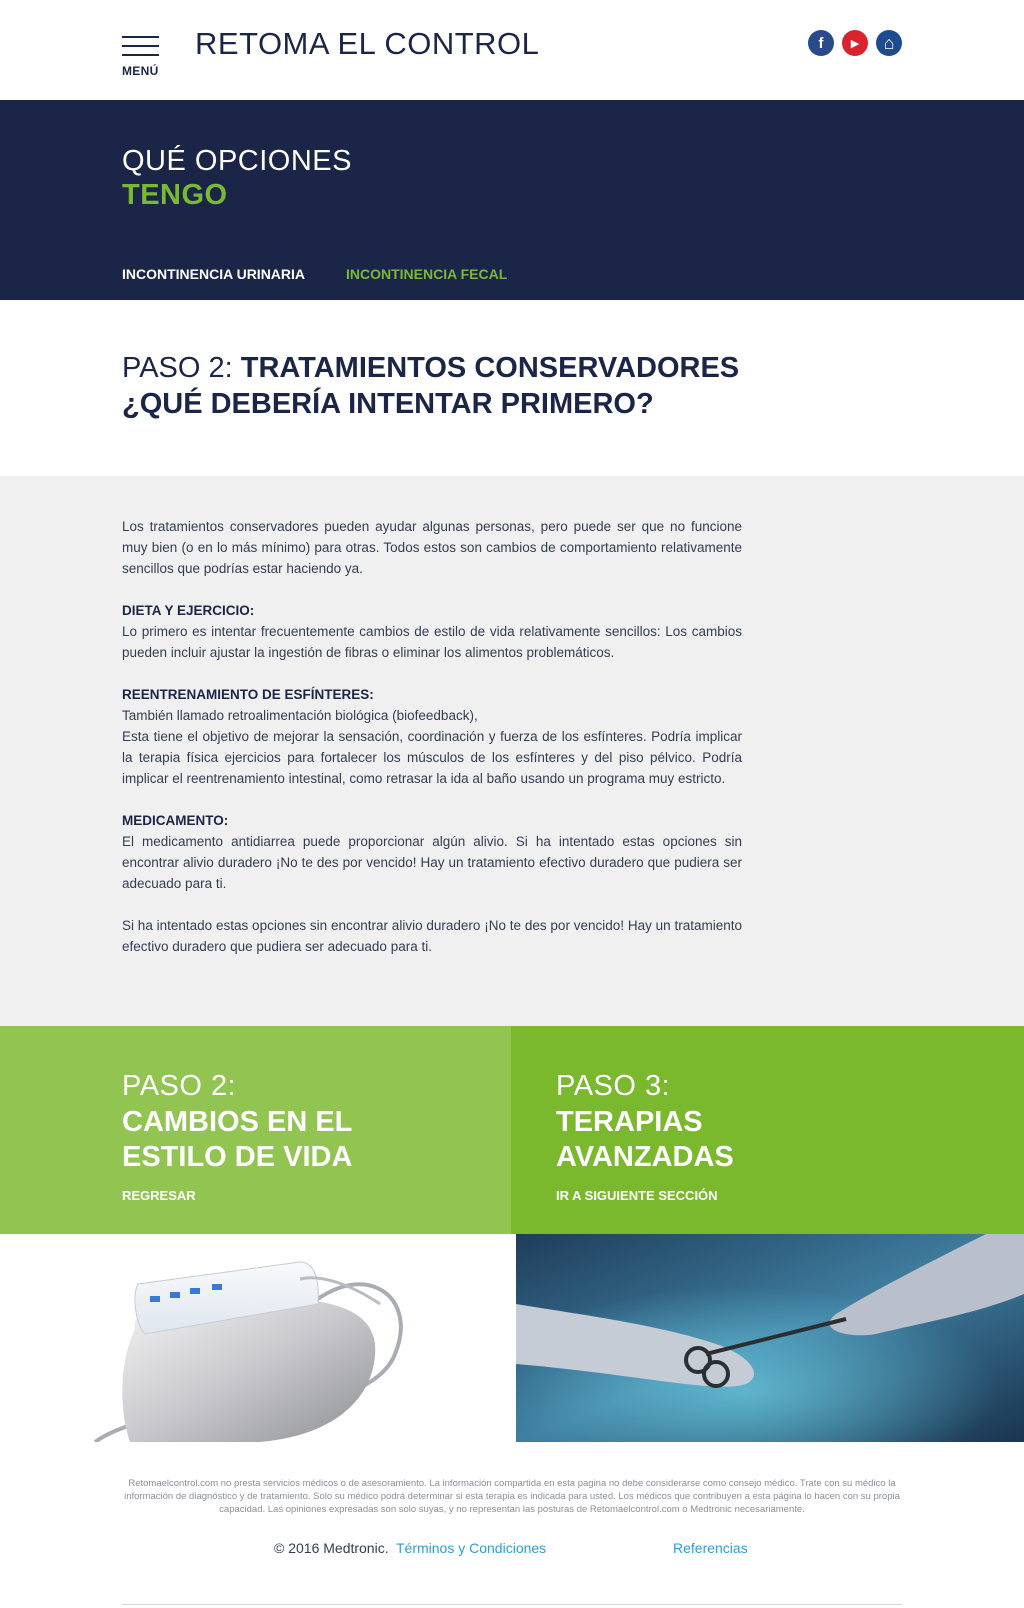  Describe the element at coordinates (613, 1086) in the screenshot. I see `panel-step: PASO 3:` at that location.